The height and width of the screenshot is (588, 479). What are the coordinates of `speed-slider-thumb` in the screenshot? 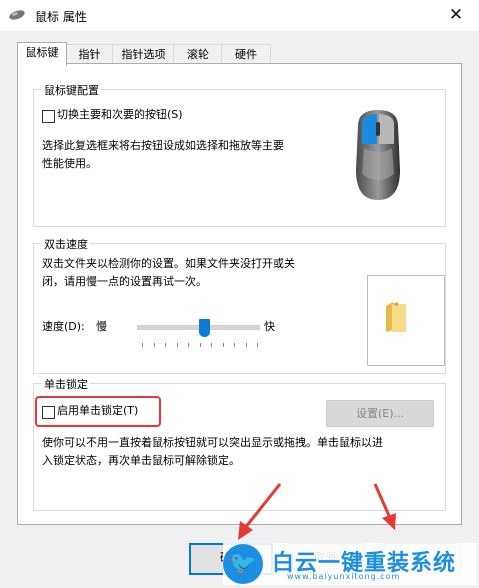 It's located at (204, 328).